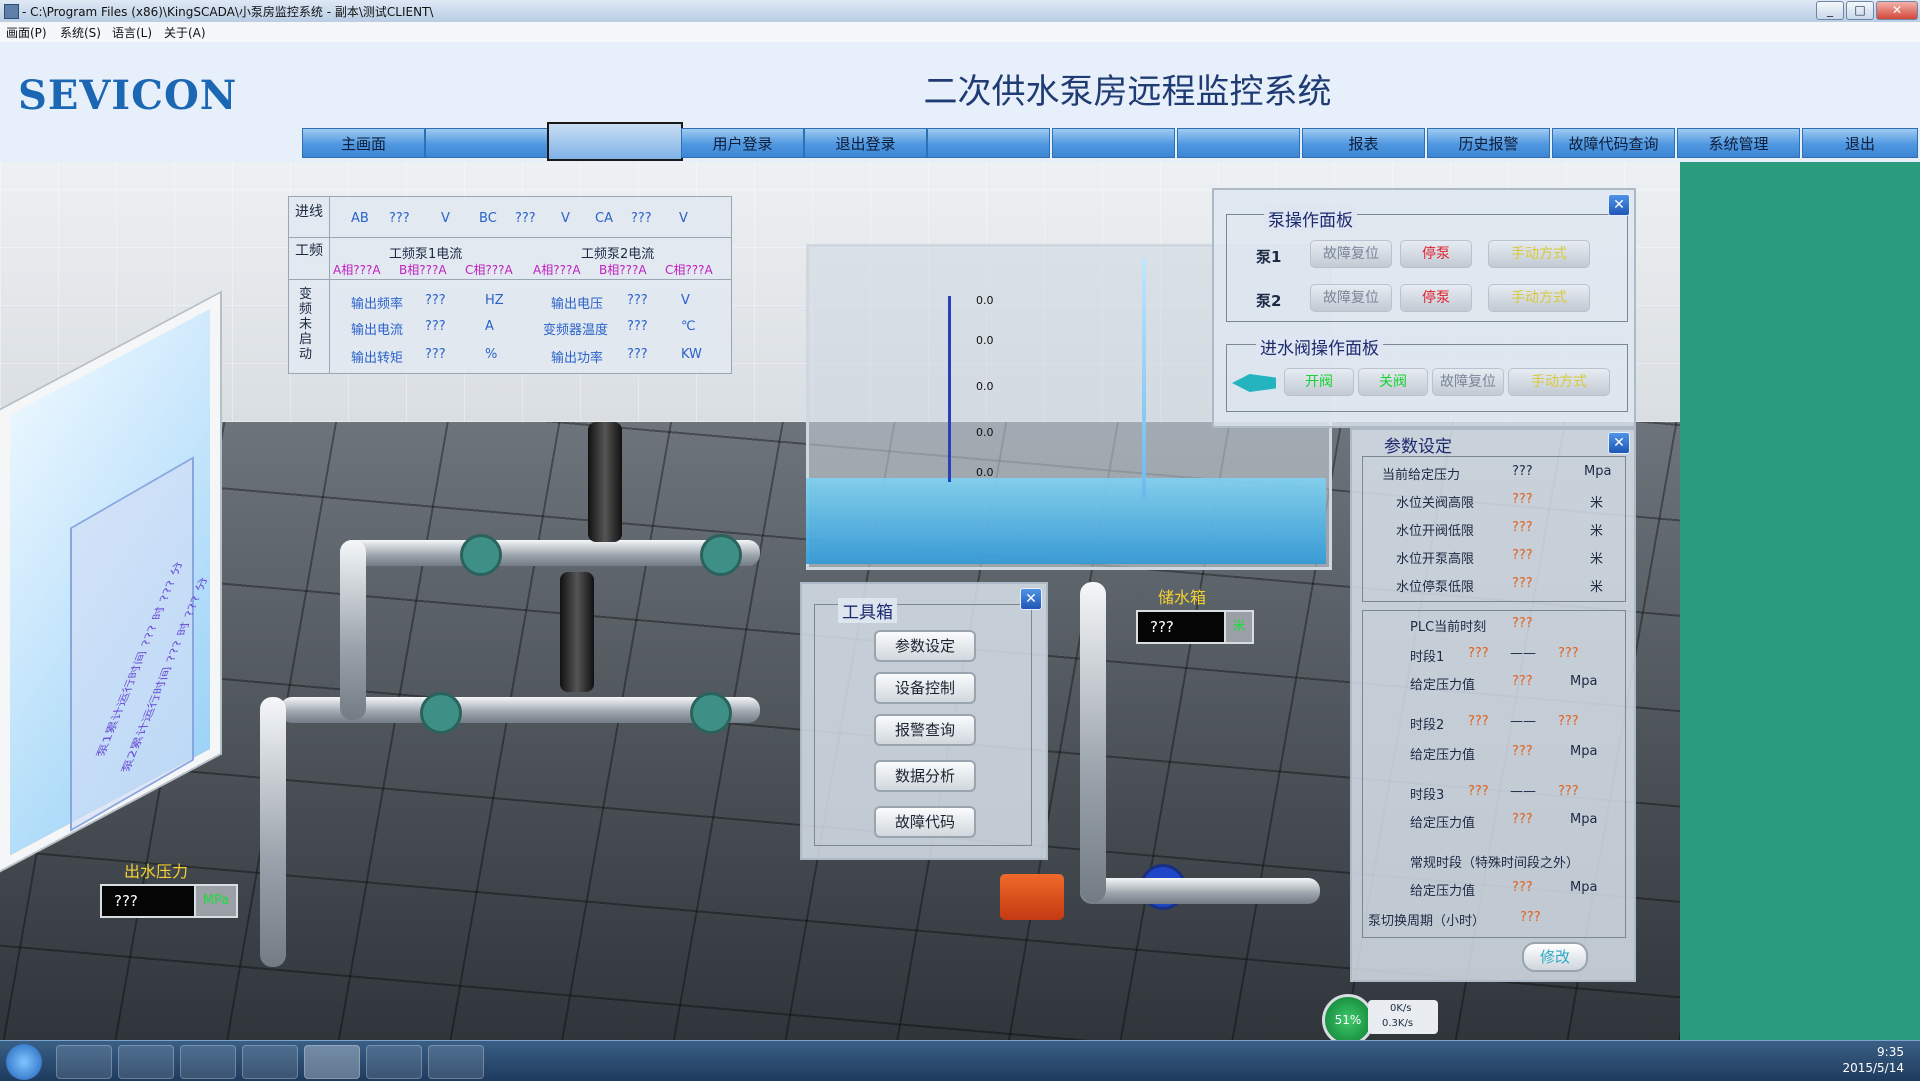  What do you see at coordinates (1363, 143) in the screenshot?
I see `nav-report: 报表` at bounding box center [1363, 143].